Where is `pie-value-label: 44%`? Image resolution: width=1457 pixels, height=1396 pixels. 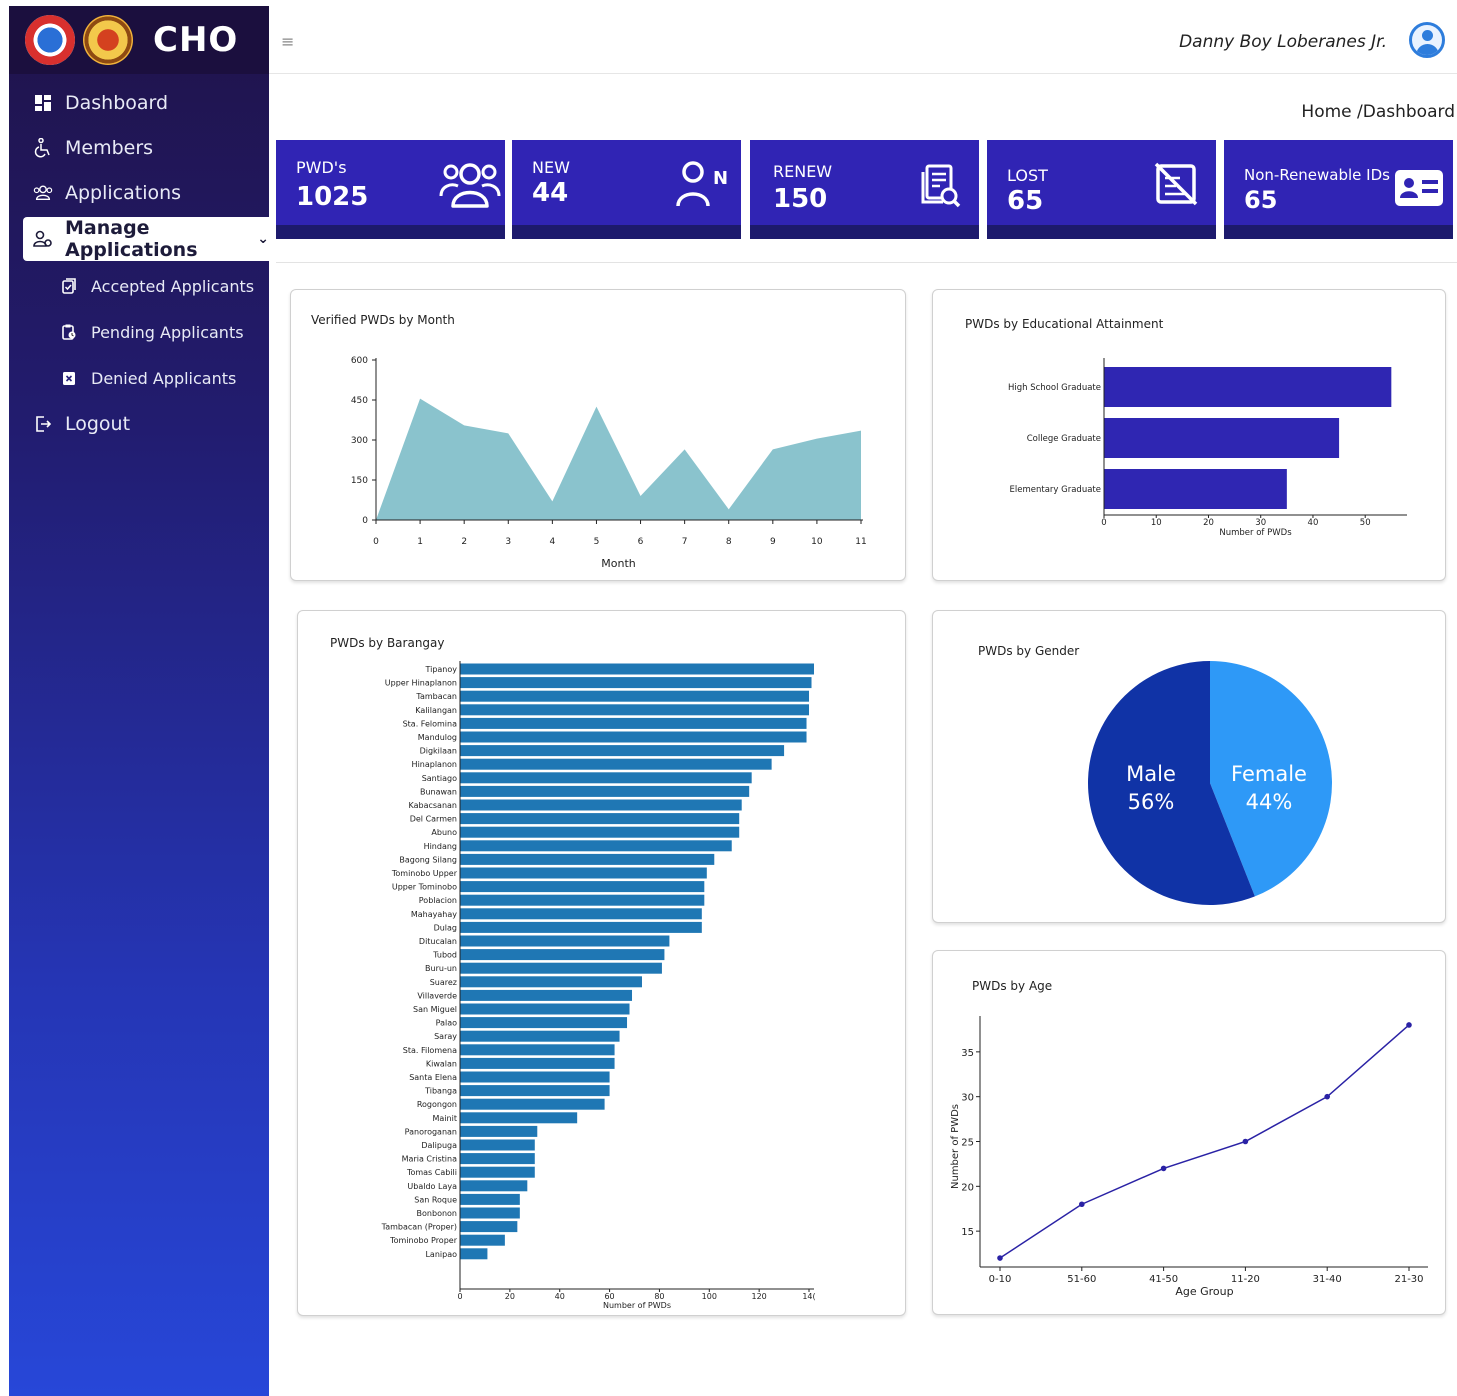 pie-value-label: 44% is located at coordinates (1269, 802).